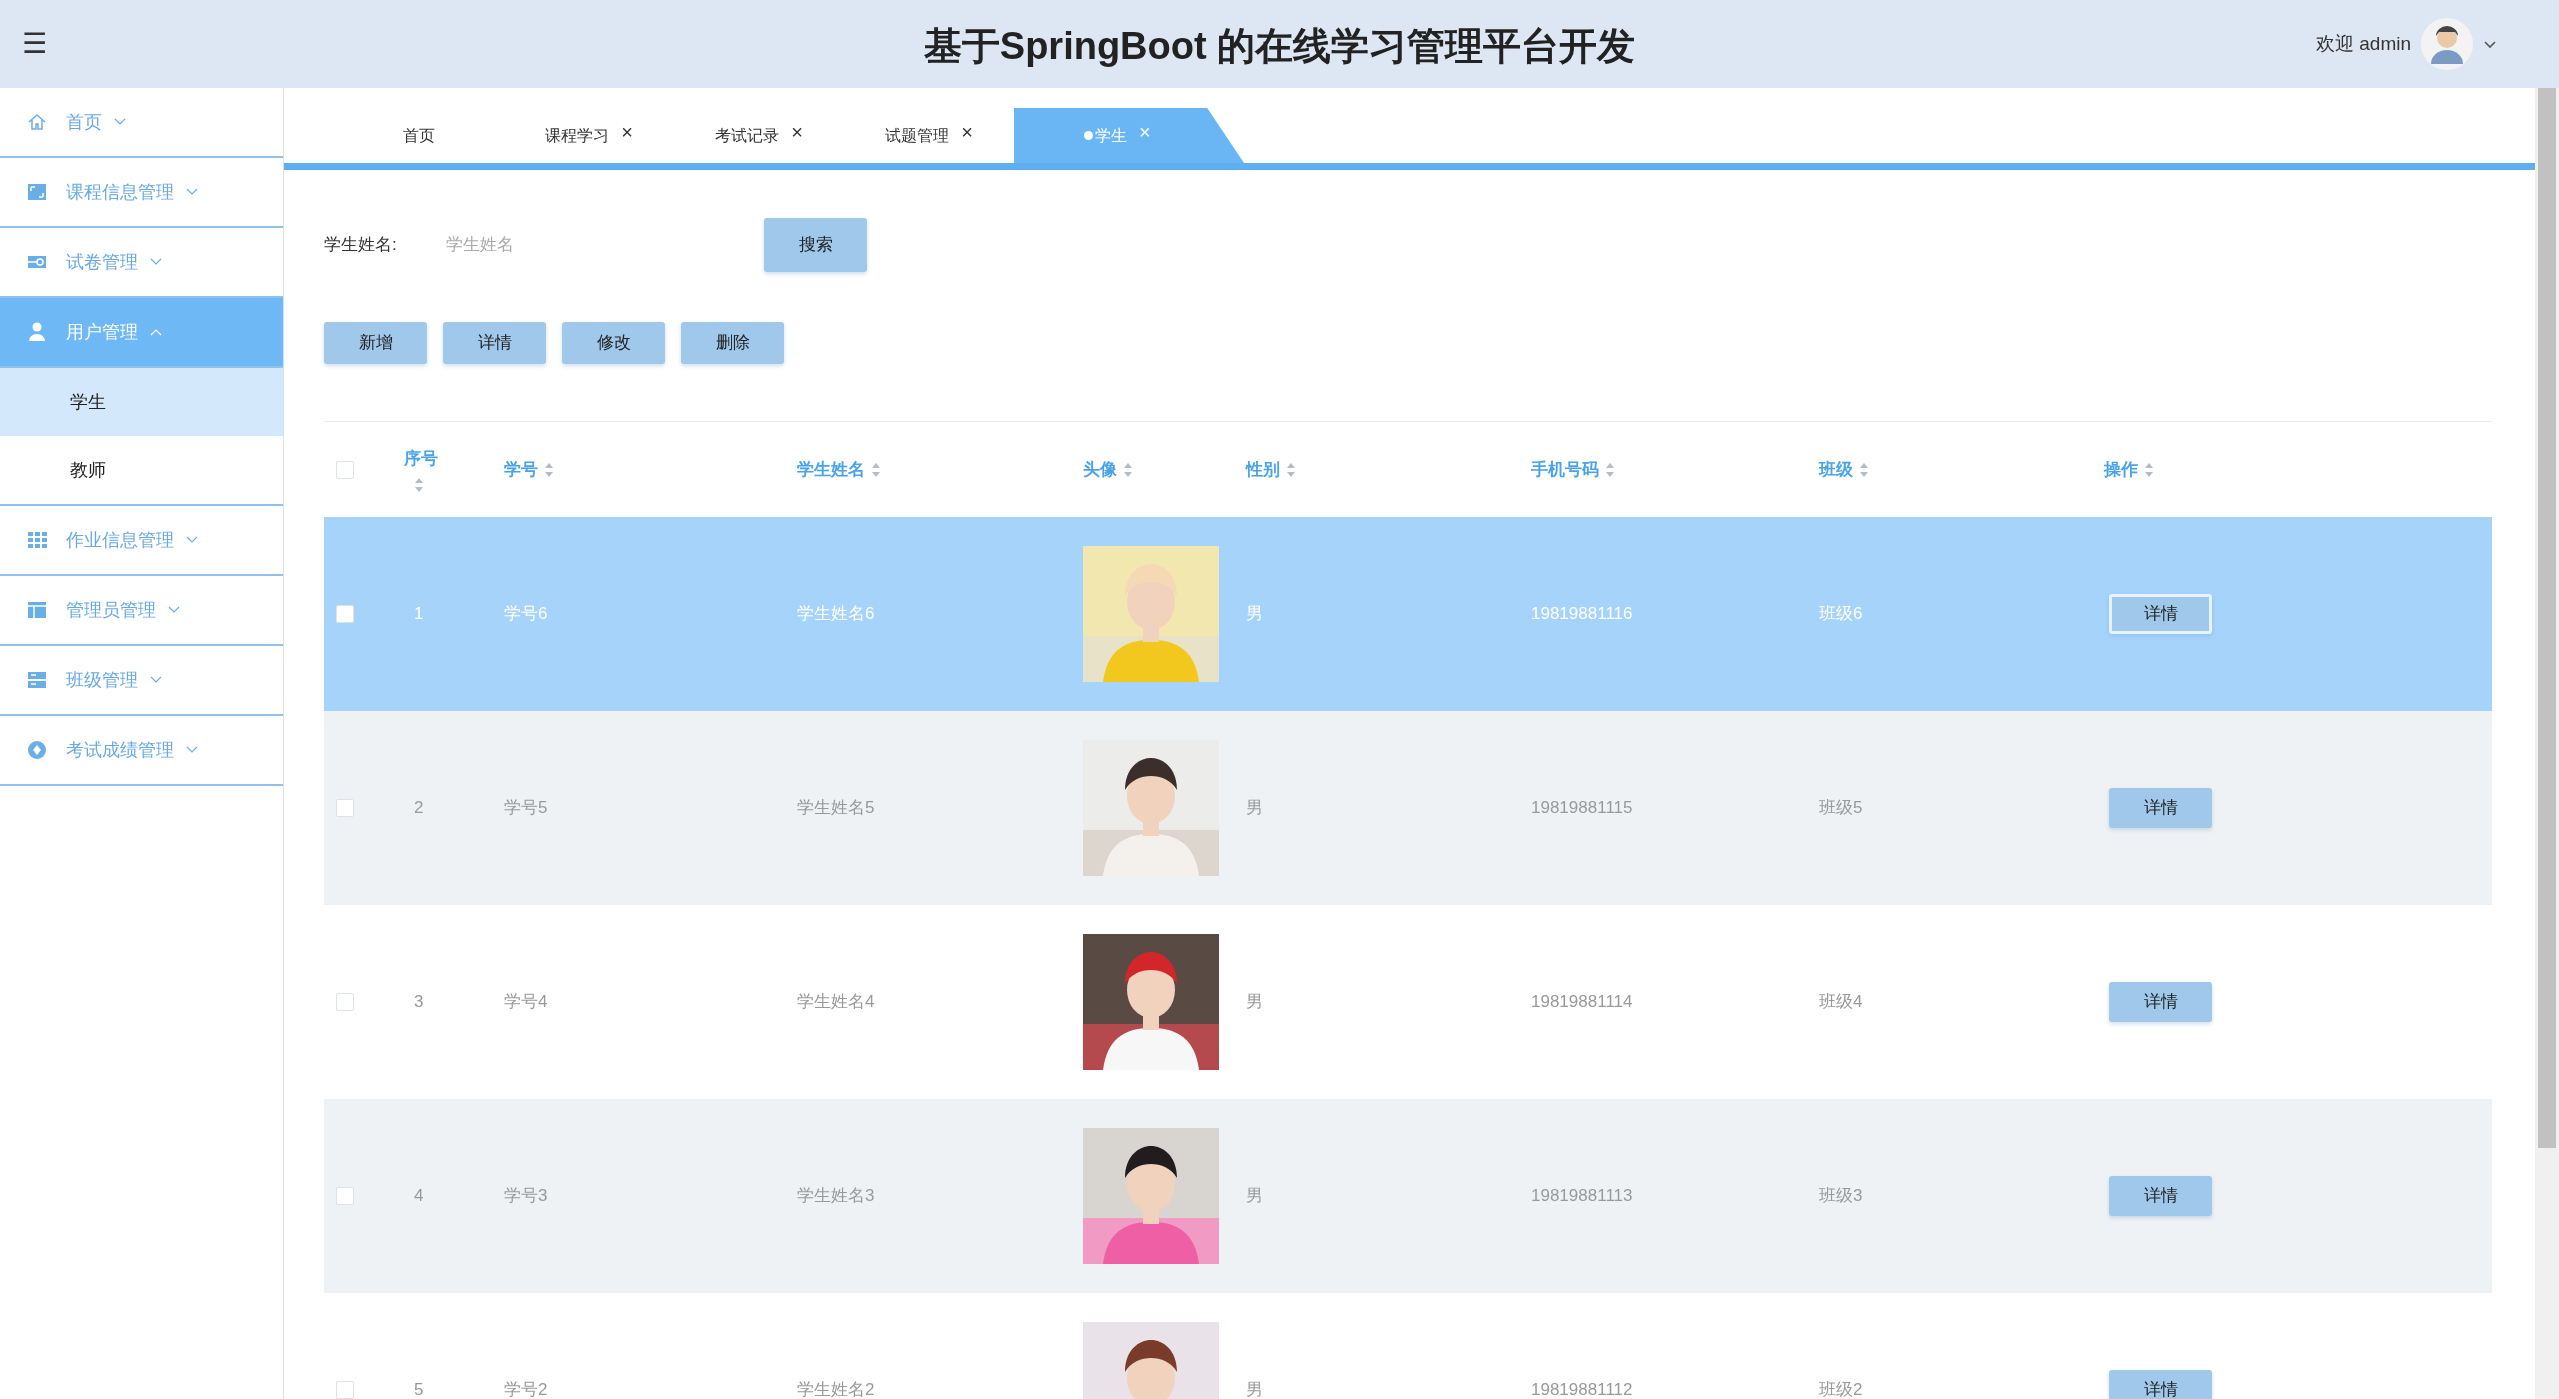  I want to click on chevron-up-icon, so click(156, 332).